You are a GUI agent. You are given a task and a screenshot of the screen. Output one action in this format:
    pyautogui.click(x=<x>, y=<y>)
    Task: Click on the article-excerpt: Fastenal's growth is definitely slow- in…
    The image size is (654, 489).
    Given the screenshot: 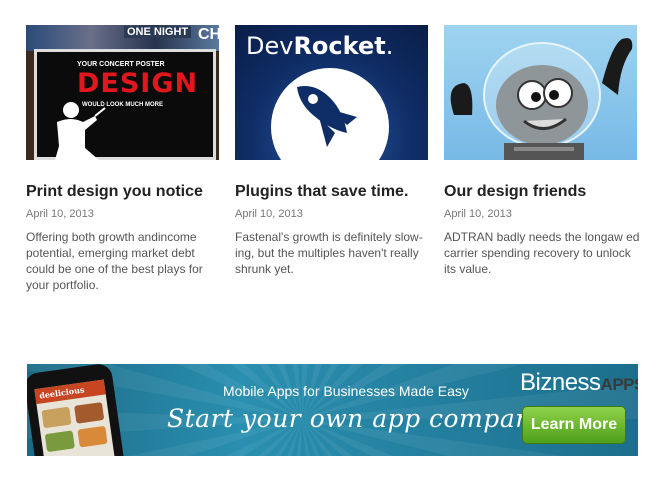 What is the action you would take?
    pyautogui.click(x=329, y=253)
    